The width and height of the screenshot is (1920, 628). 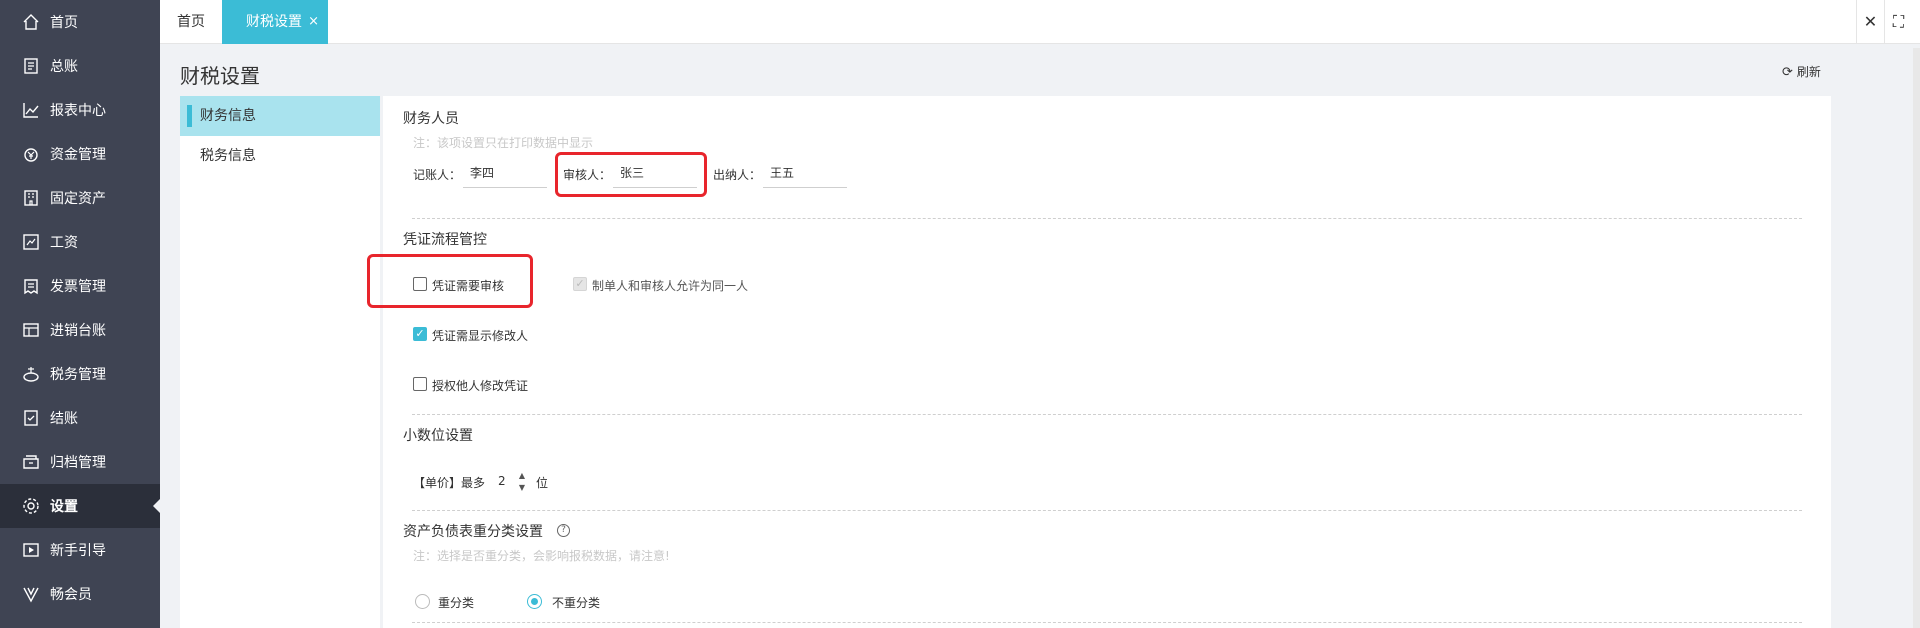 What do you see at coordinates (64, 23) in the screenshot?
I see `sidebar-item-label: 首页` at bounding box center [64, 23].